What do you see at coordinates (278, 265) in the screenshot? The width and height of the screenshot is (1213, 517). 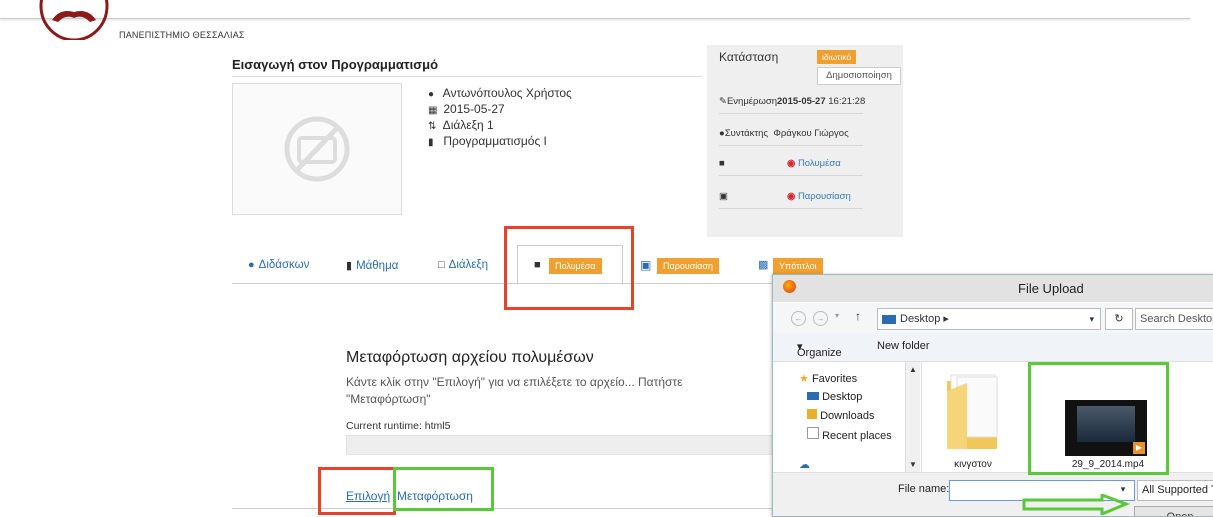 I see `tab-instructor: ● Διδάσκων` at bounding box center [278, 265].